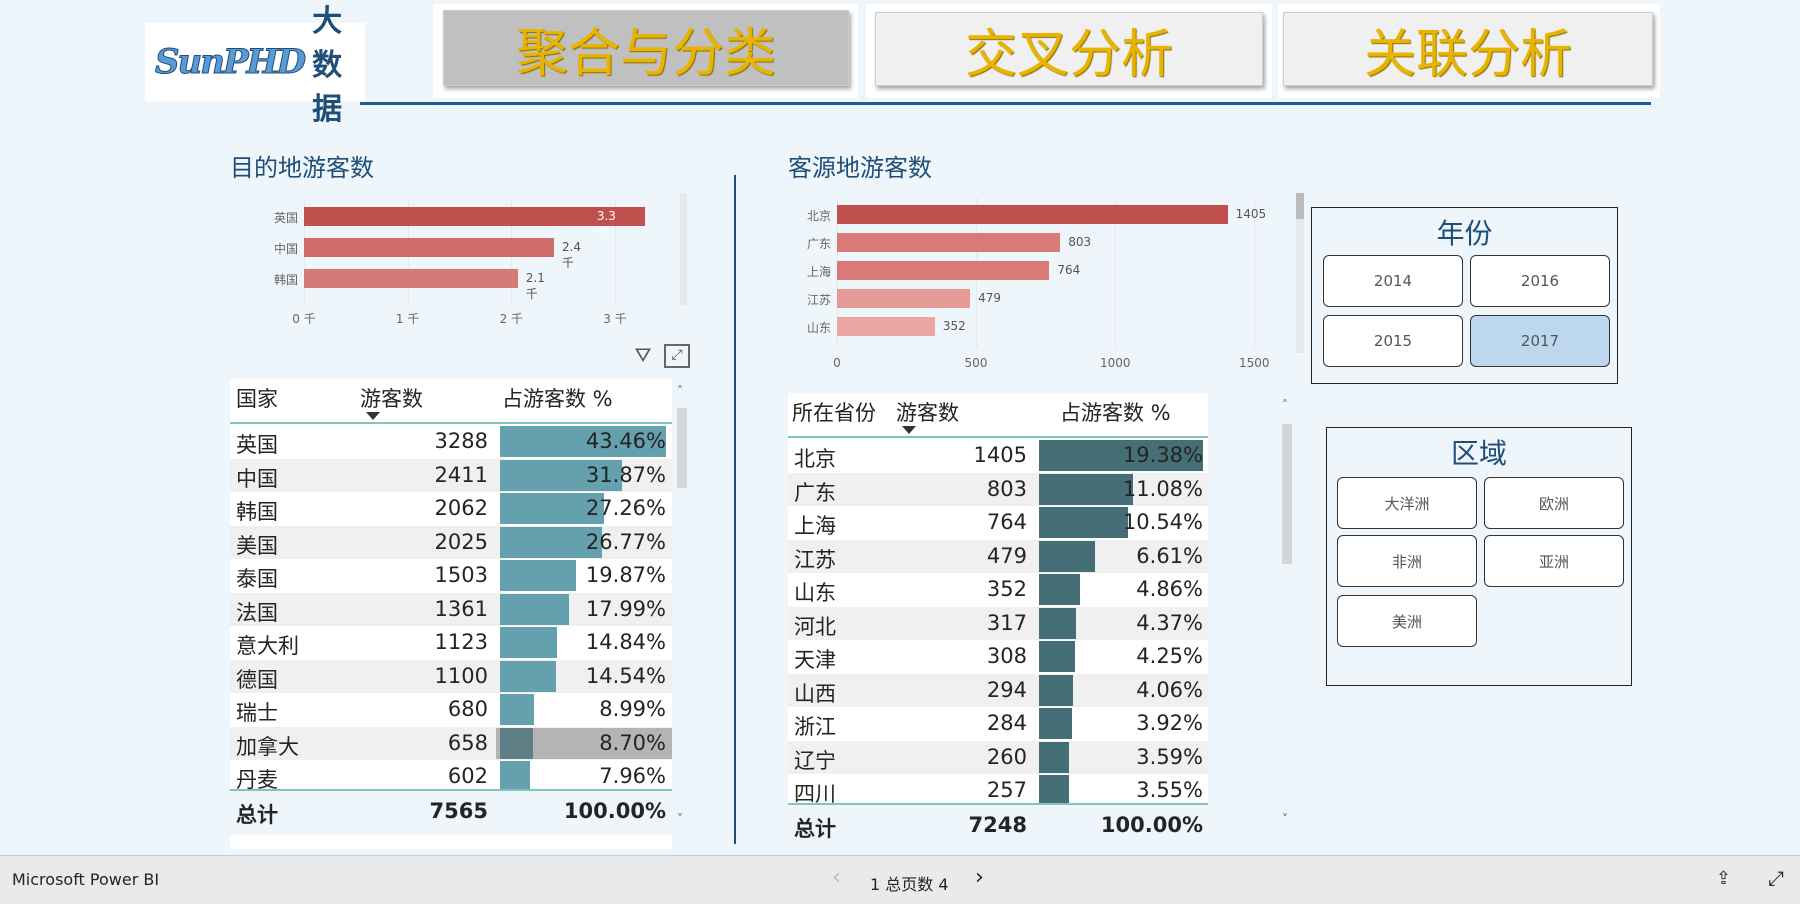  What do you see at coordinates (998, 556) in the screenshot?
I see `table-row: 江苏 479 6.61%` at bounding box center [998, 556].